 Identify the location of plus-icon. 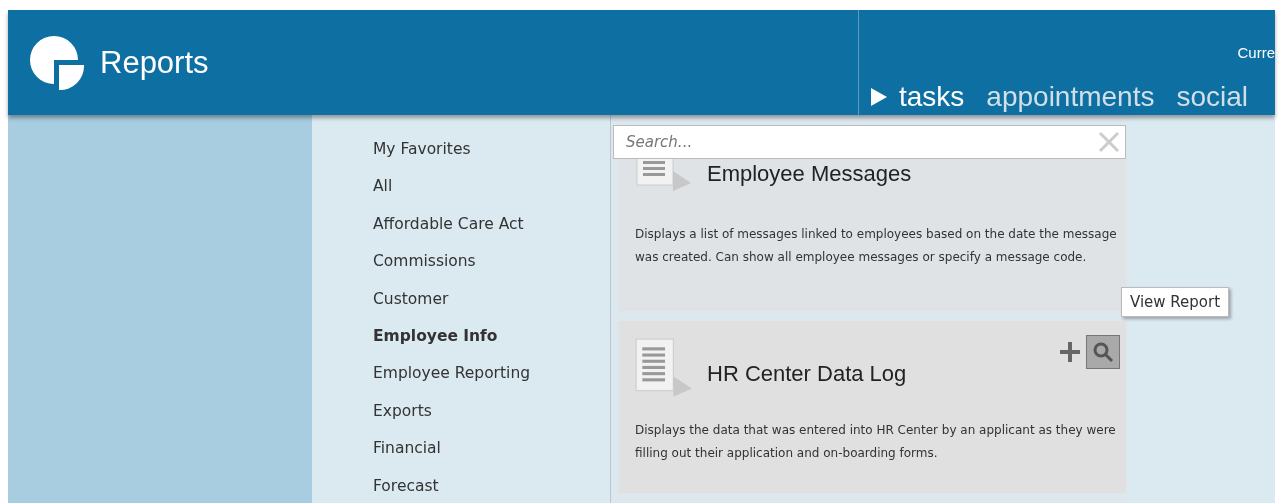
(1070, 352).